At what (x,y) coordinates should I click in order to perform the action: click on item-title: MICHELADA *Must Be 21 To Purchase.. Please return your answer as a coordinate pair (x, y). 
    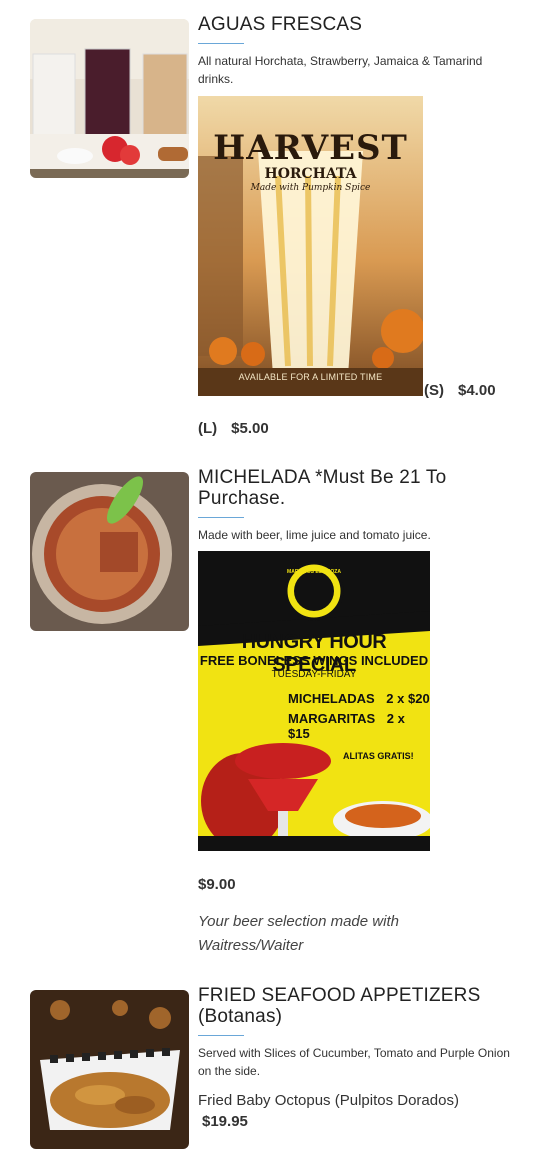
    Looking at the image, I should click on (322, 488).